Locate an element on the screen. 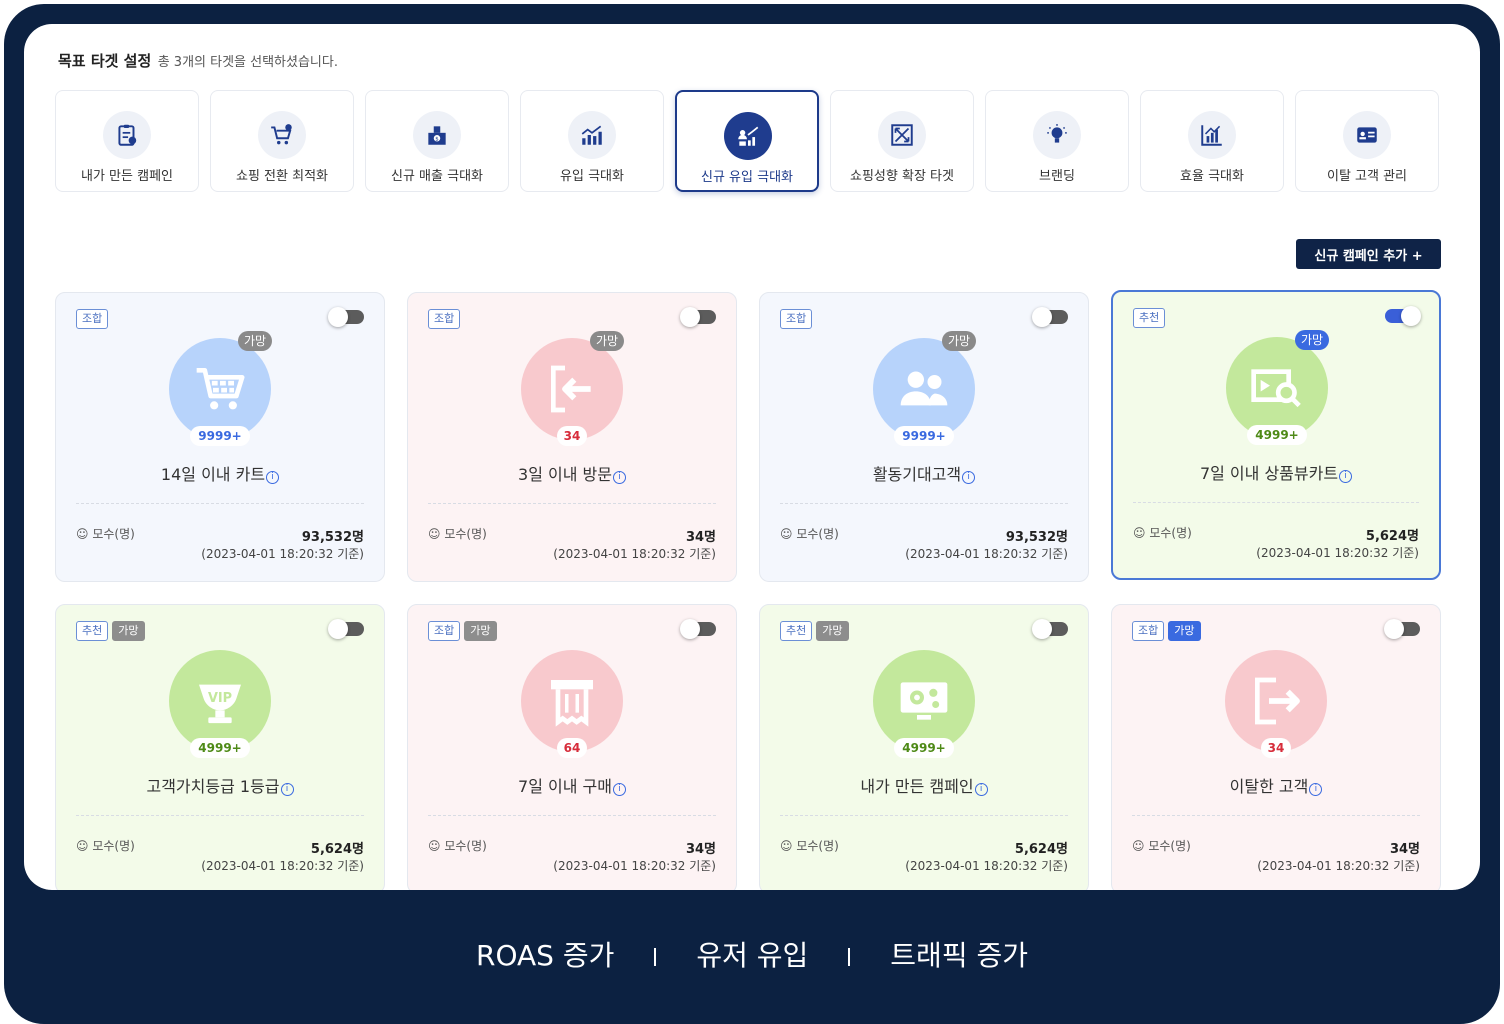  users-icon is located at coordinates (924, 389).